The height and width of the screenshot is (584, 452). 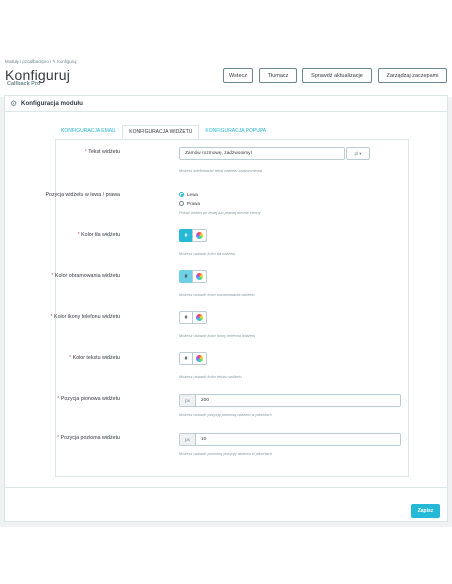 I want to click on text-color-swatch: #, so click(x=185, y=358).